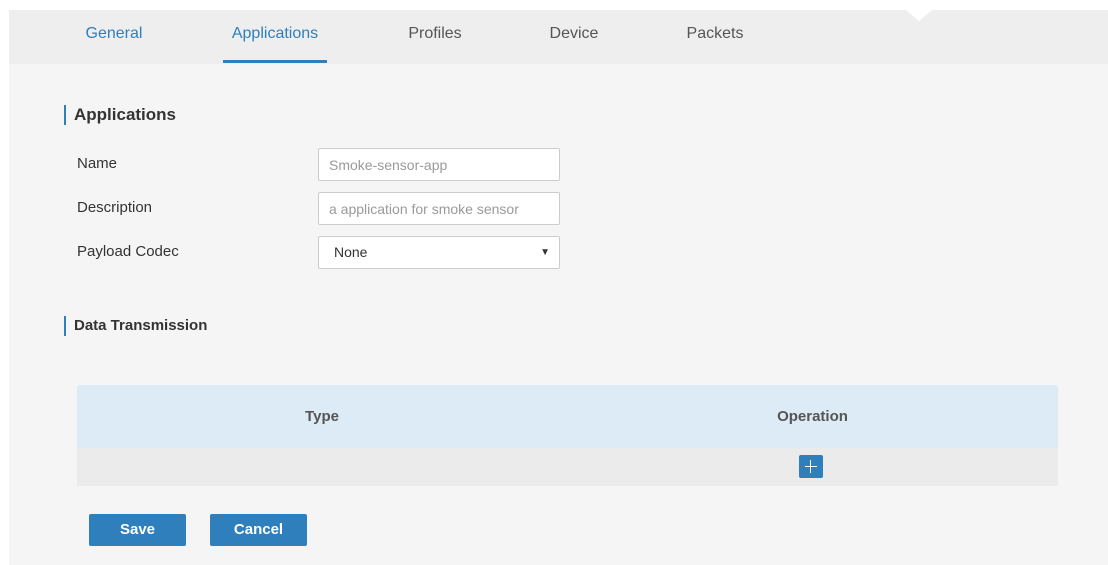  What do you see at coordinates (919, 15) in the screenshot?
I see `tab-notch` at bounding box center [919, 15].